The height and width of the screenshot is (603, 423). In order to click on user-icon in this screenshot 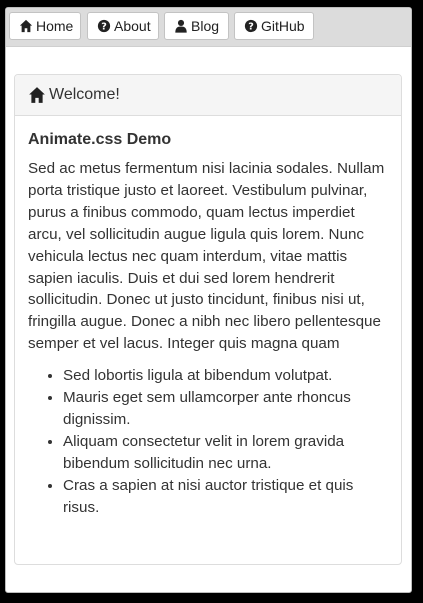, I will do `click(181, 26)`.